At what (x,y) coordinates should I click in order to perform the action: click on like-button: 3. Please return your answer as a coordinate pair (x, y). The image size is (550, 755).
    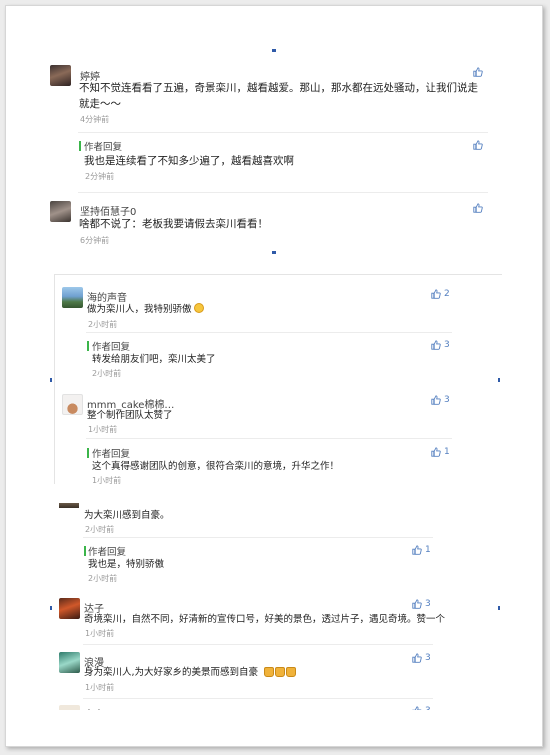
    Looking at the image, I should click on (421, 708).